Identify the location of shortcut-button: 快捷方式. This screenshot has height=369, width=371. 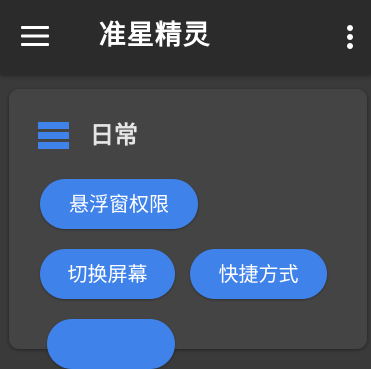
(258, 274).